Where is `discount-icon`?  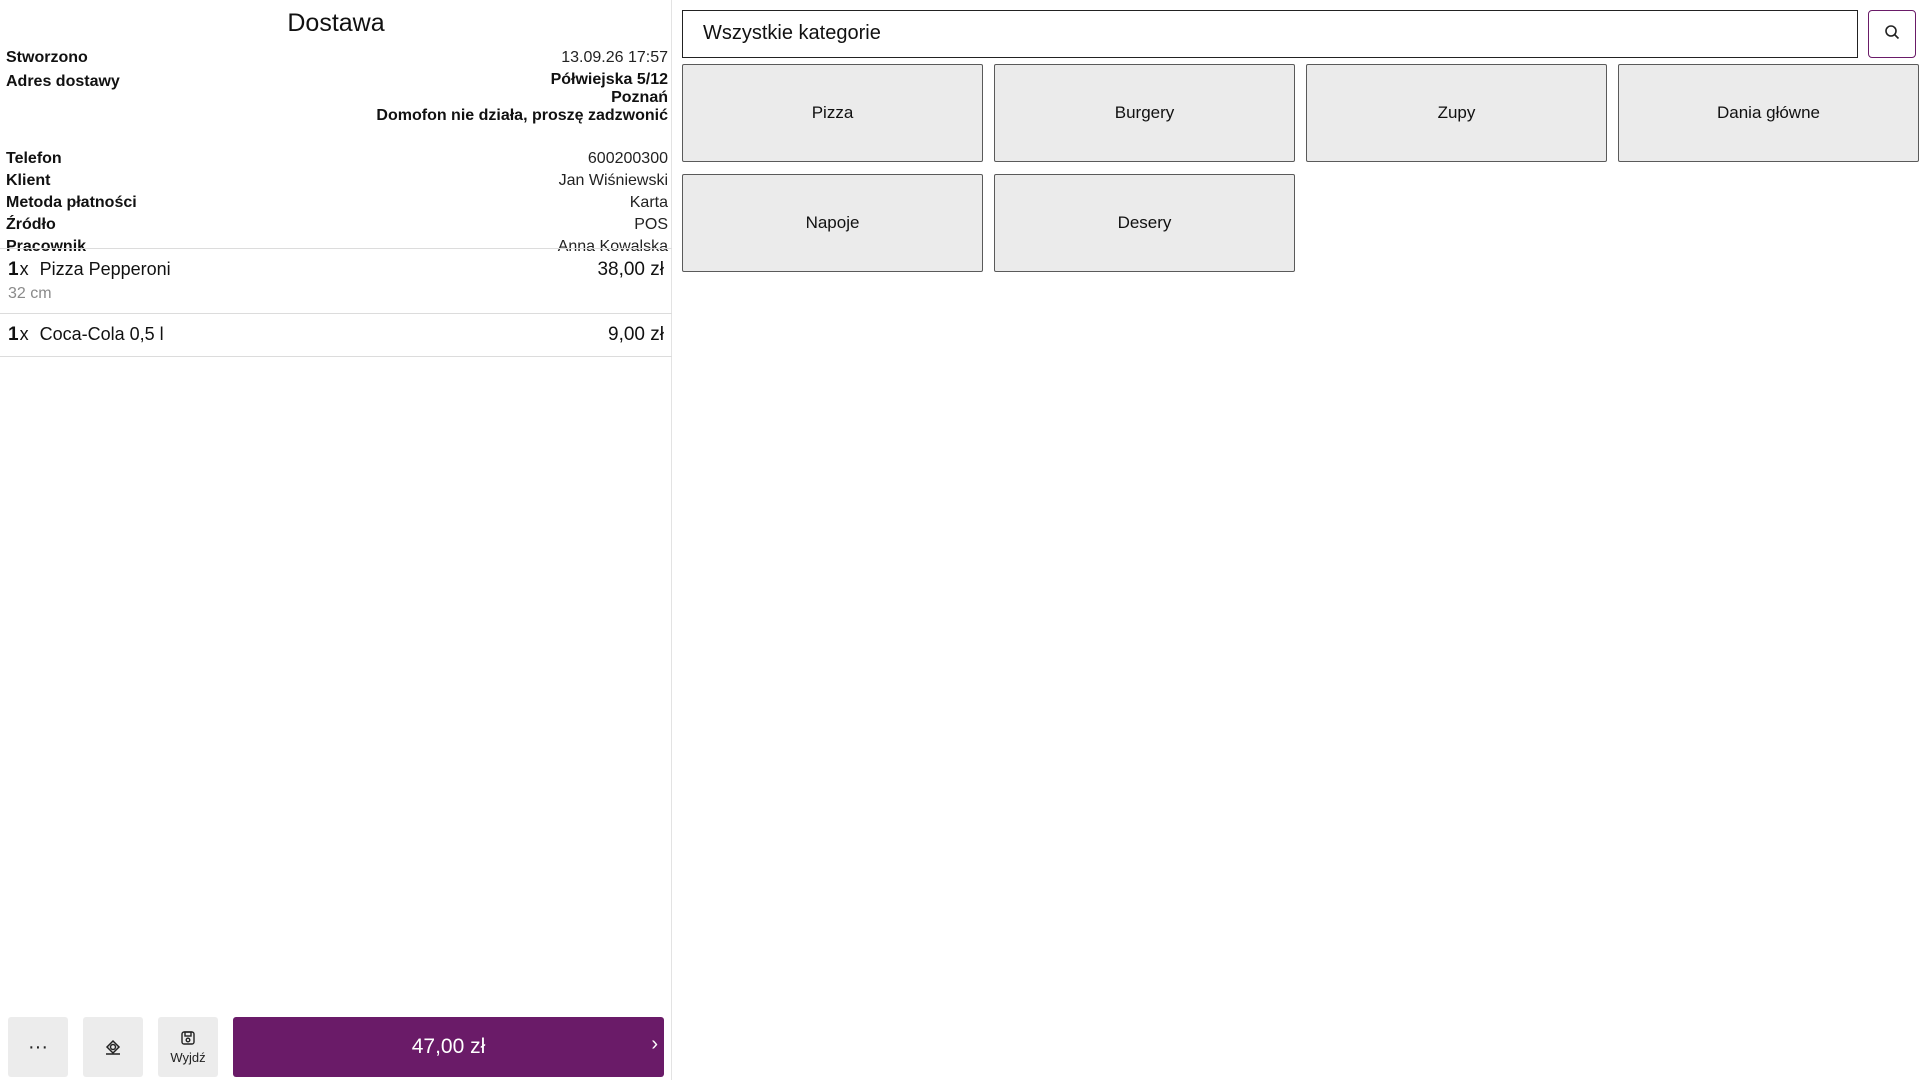 discount-icon is located at coordinates (113, 1047).